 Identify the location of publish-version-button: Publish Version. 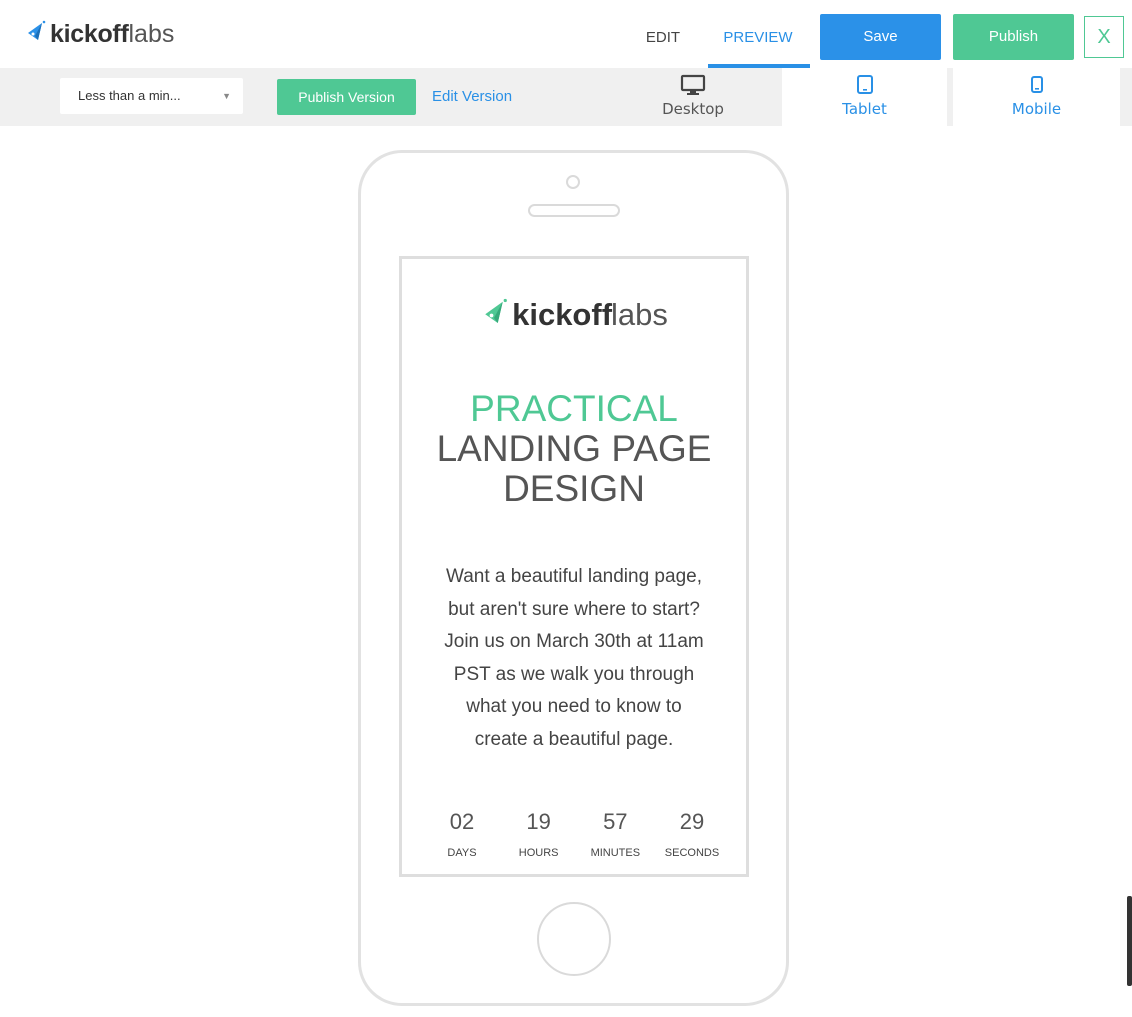
(346, 97).